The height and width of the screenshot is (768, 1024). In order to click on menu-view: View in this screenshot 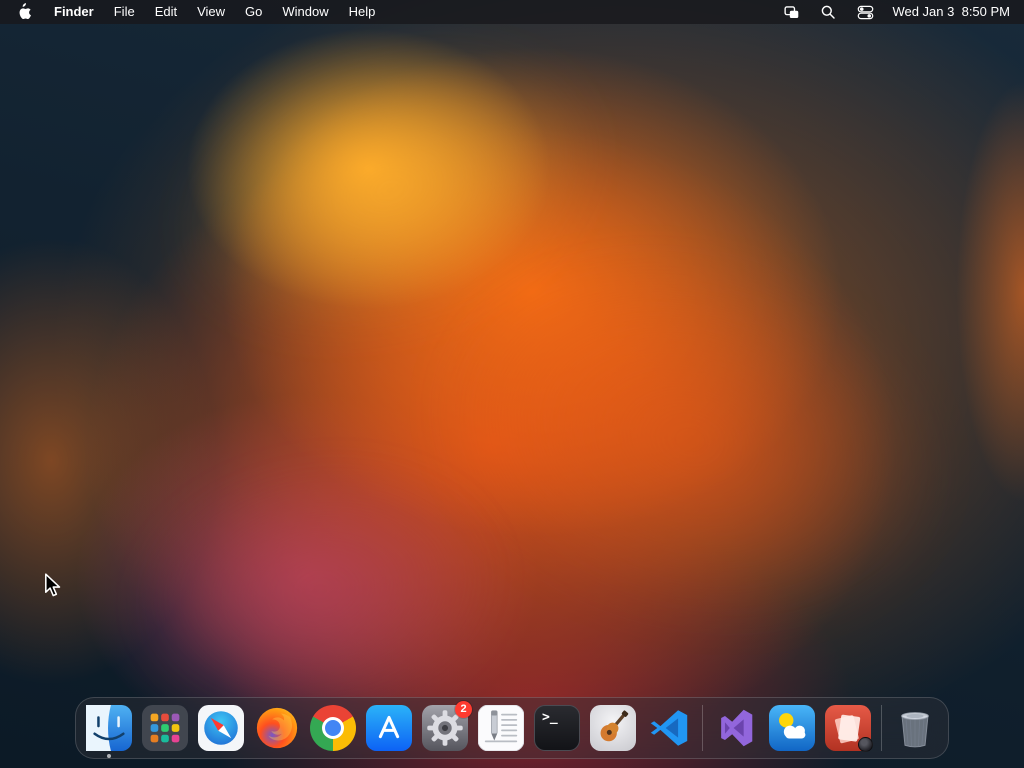, I will do `click(211, 12)`.